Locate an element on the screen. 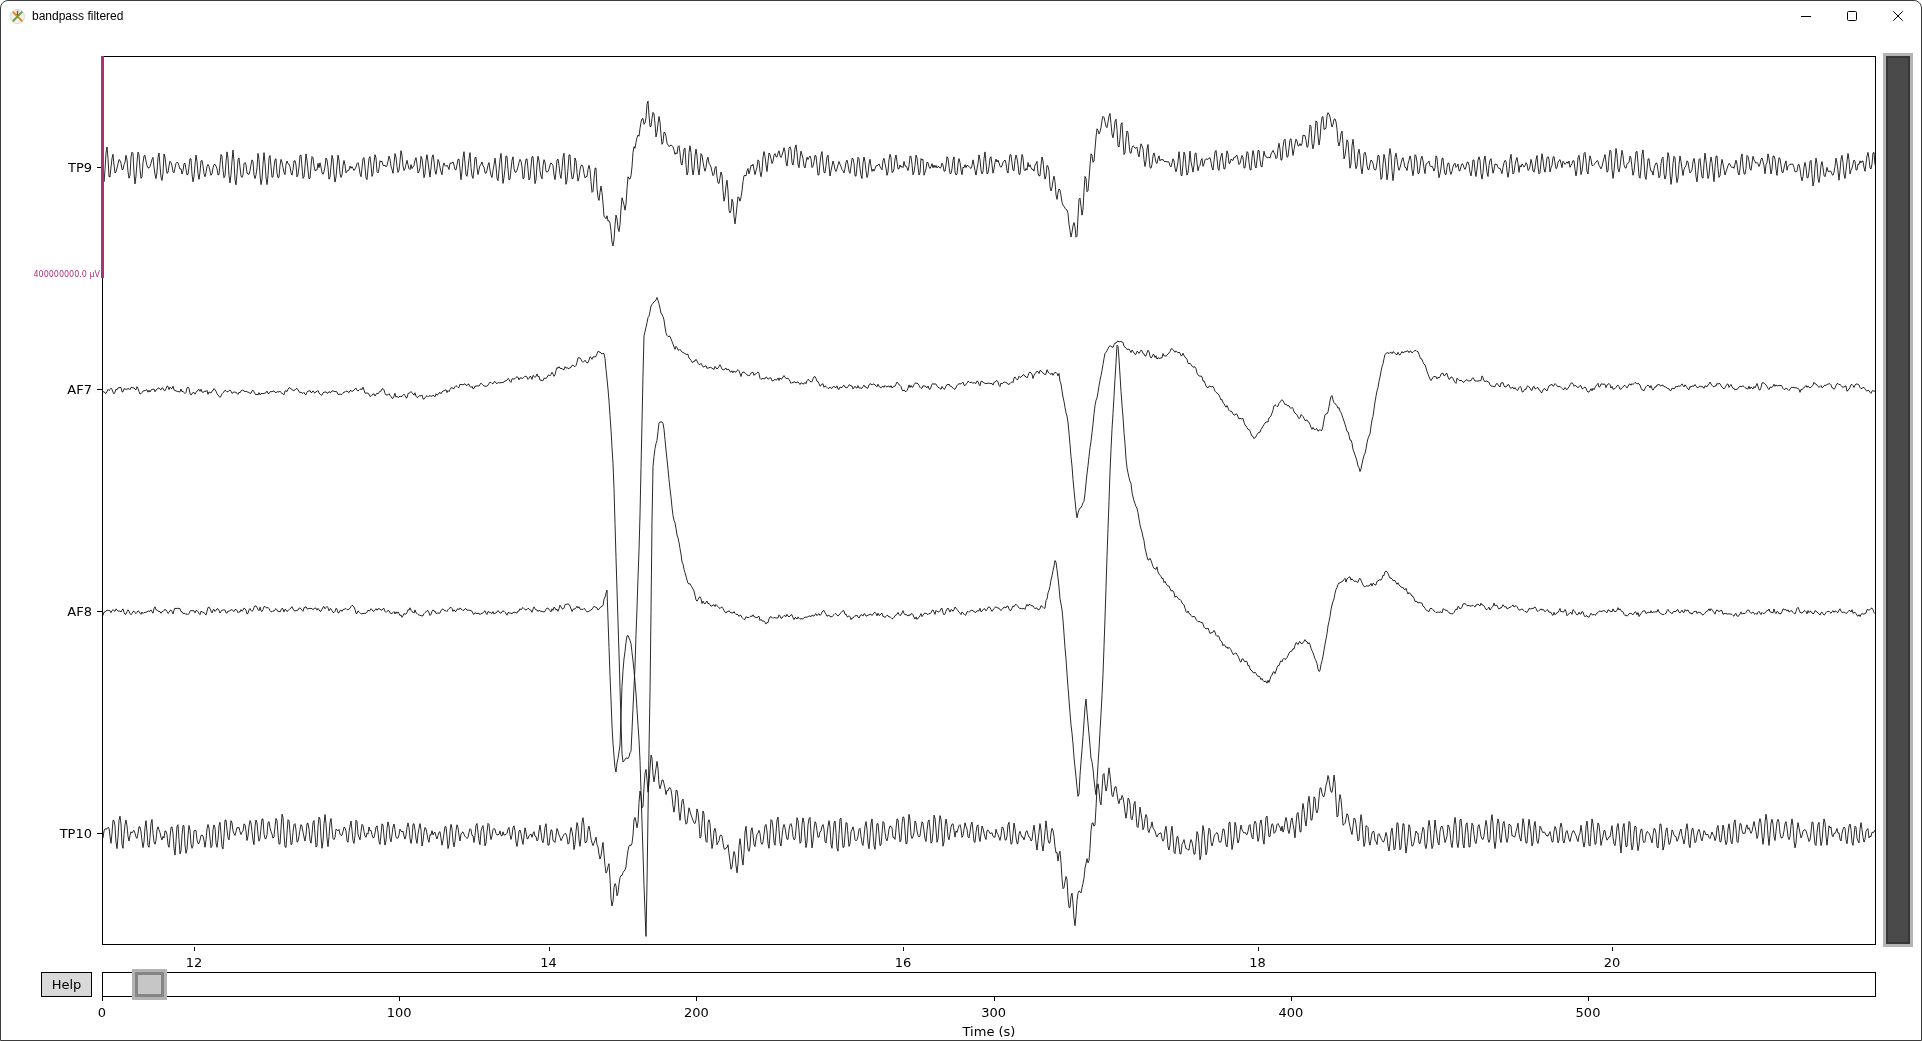 The width and height of the screenshot is (1922, 1041). tick-label: 500 is located at coordinates (1588, 1012).